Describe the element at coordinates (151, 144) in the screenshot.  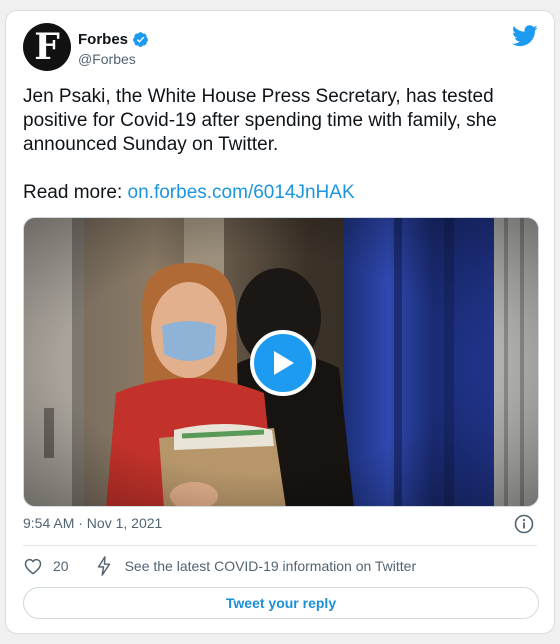
I see `tweet-text-line: announced Sunday on Twitter.` at that location.